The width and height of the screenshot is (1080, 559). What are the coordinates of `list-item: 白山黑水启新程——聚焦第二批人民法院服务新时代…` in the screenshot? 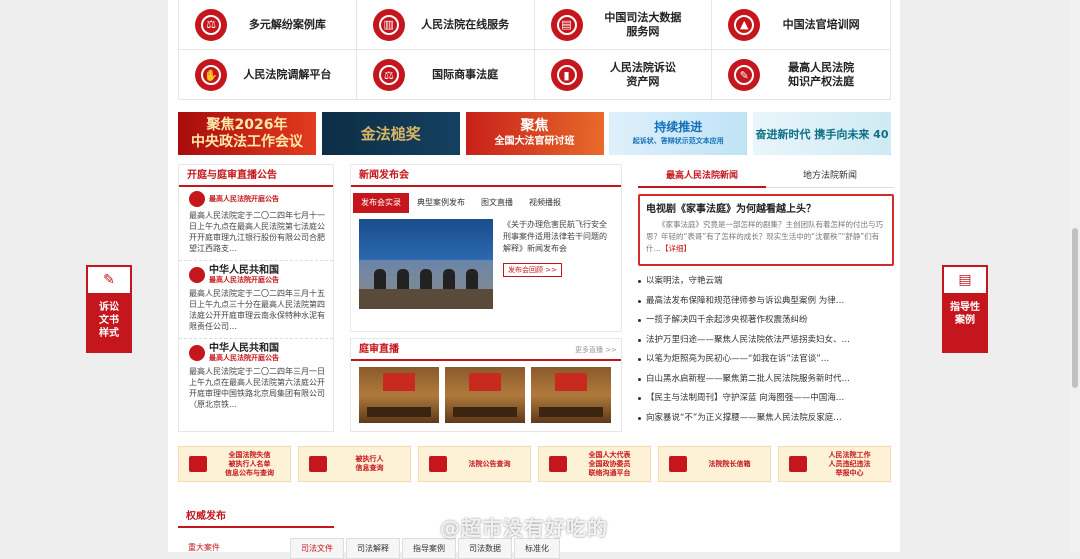 It's located at (766, 380).